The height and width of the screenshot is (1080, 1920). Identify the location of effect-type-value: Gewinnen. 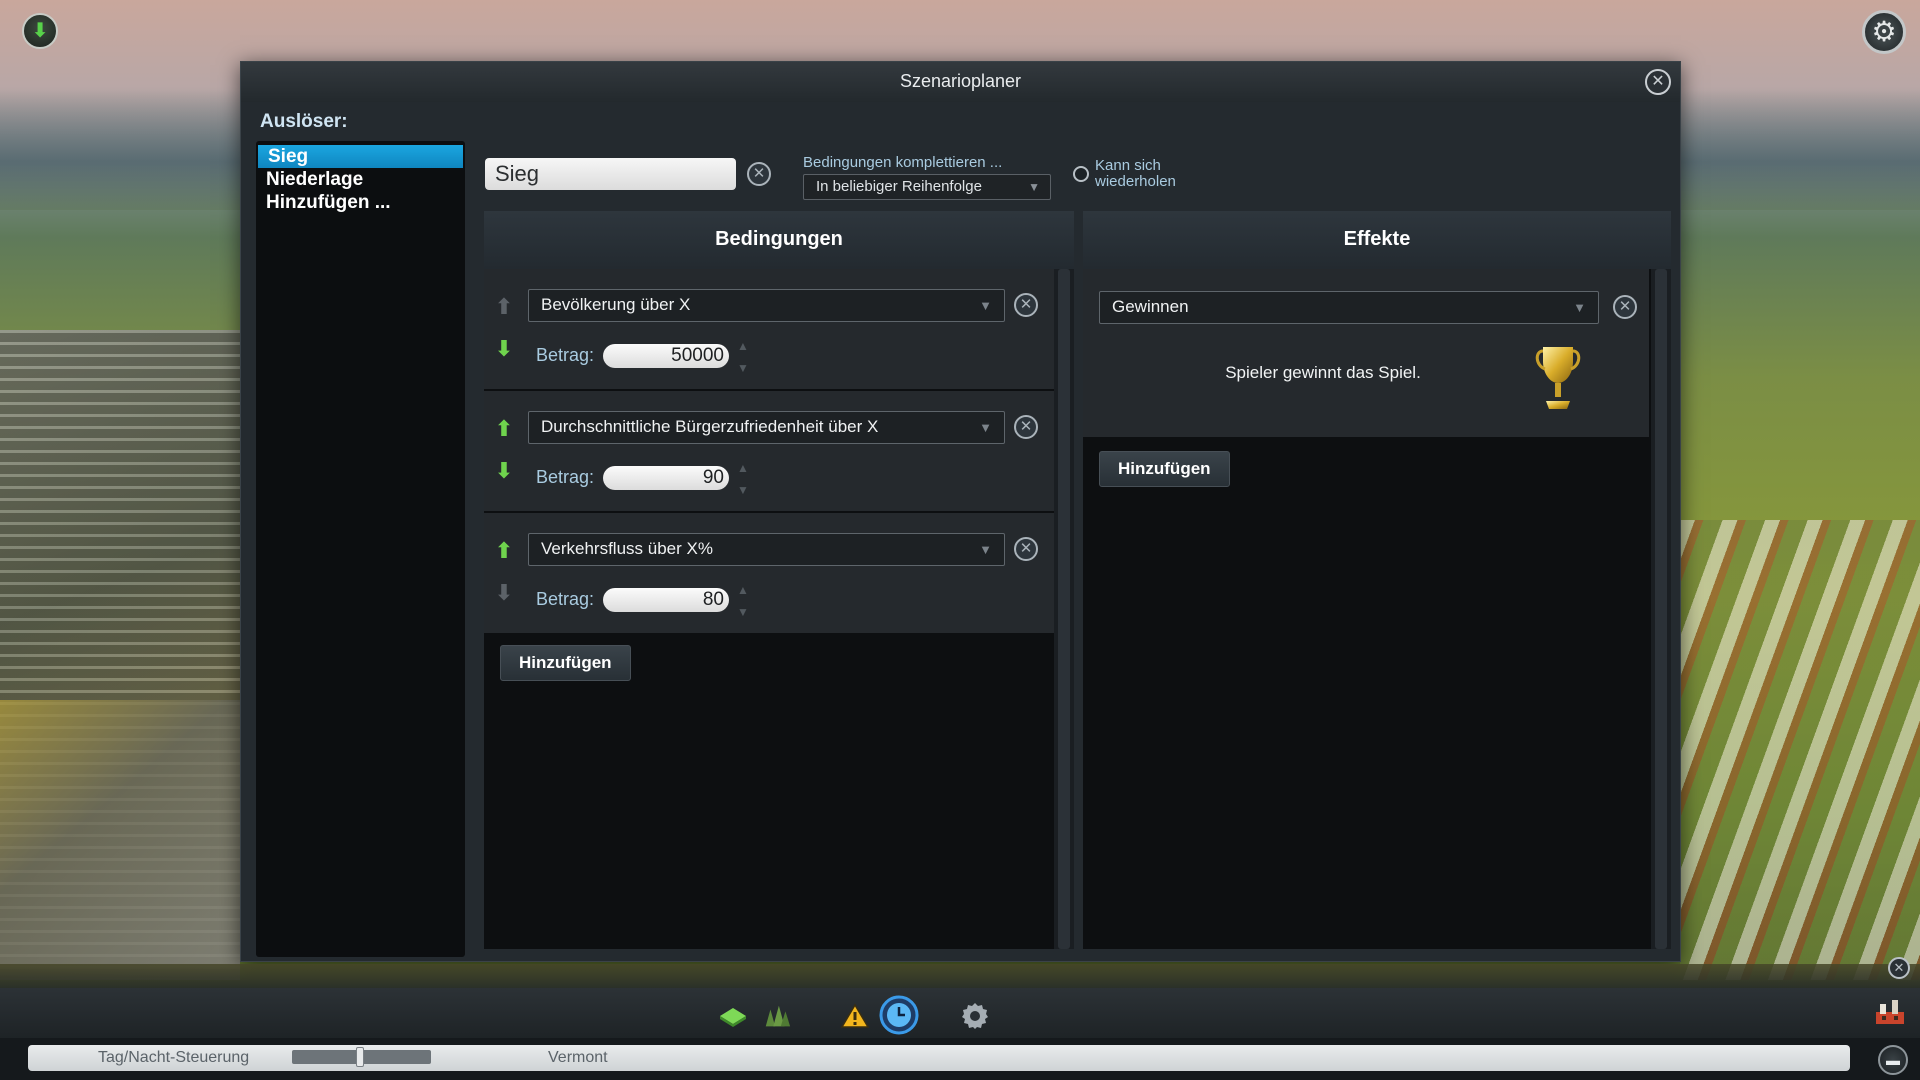
(1150, 306).